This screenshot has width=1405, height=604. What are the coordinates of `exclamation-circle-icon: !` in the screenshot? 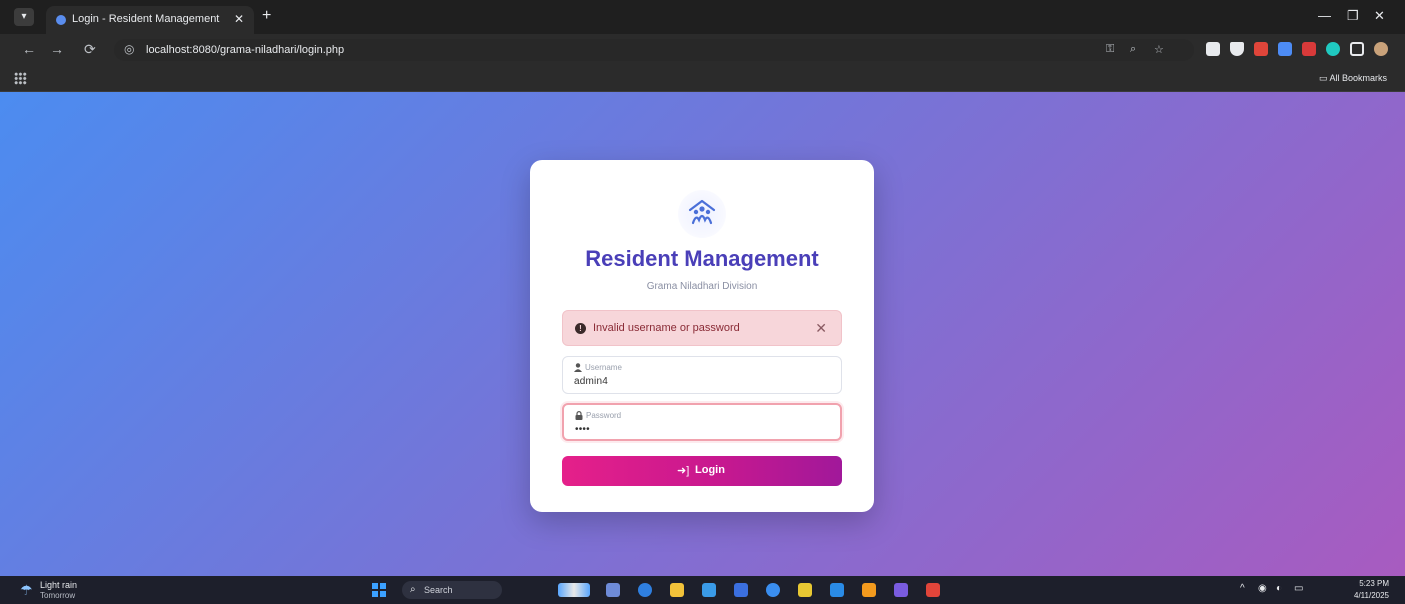 It's located at (580, 328).